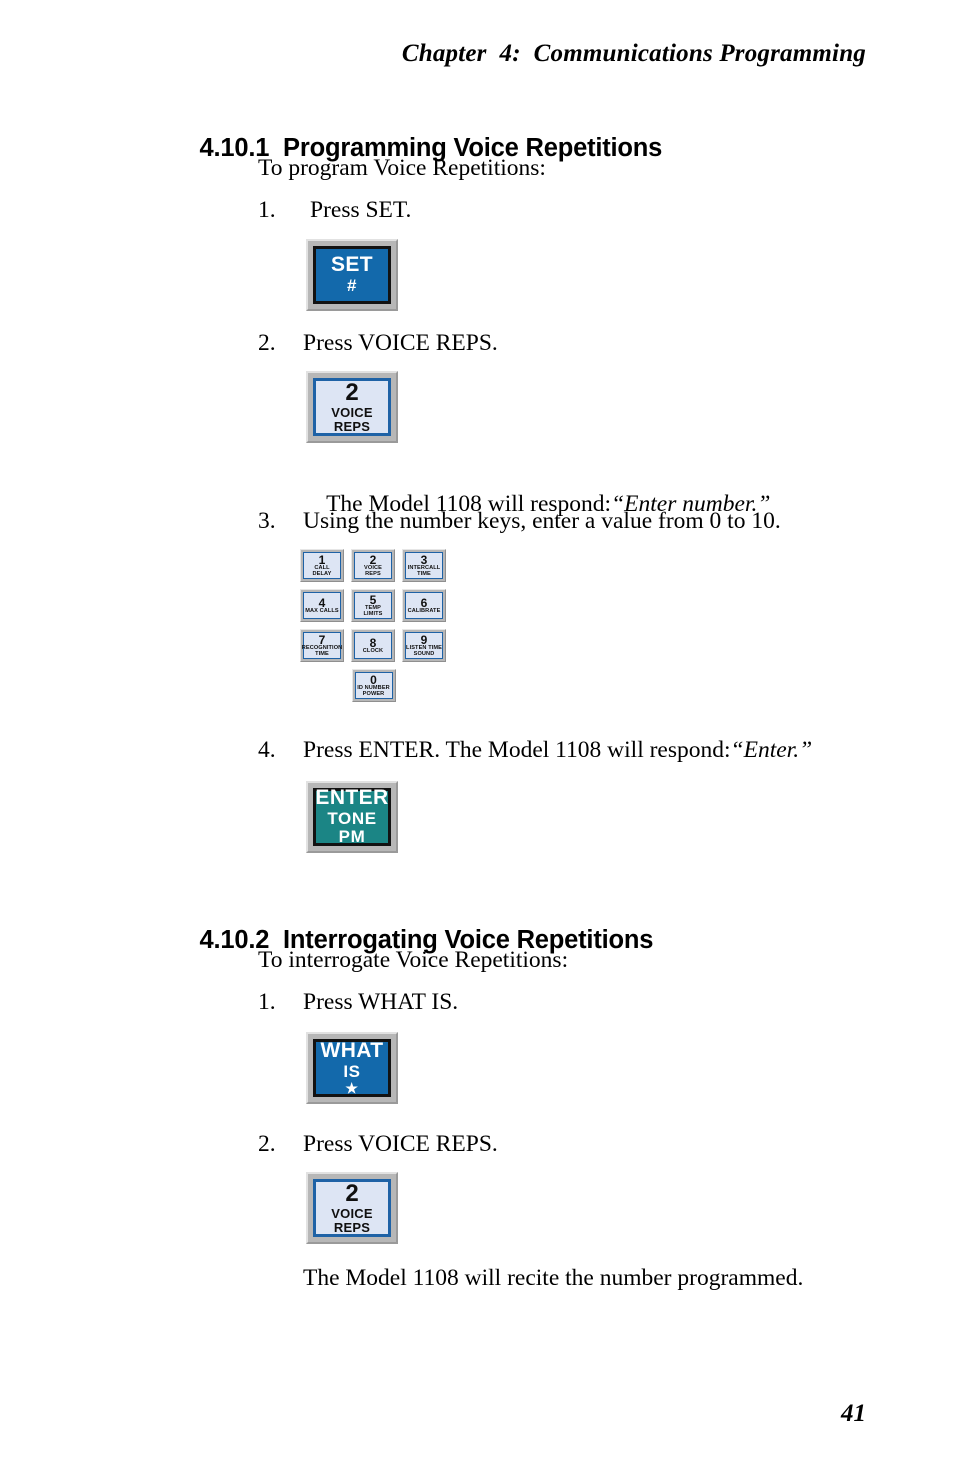  I want to click on keypad-key-digit: 4, so click(322, 602).